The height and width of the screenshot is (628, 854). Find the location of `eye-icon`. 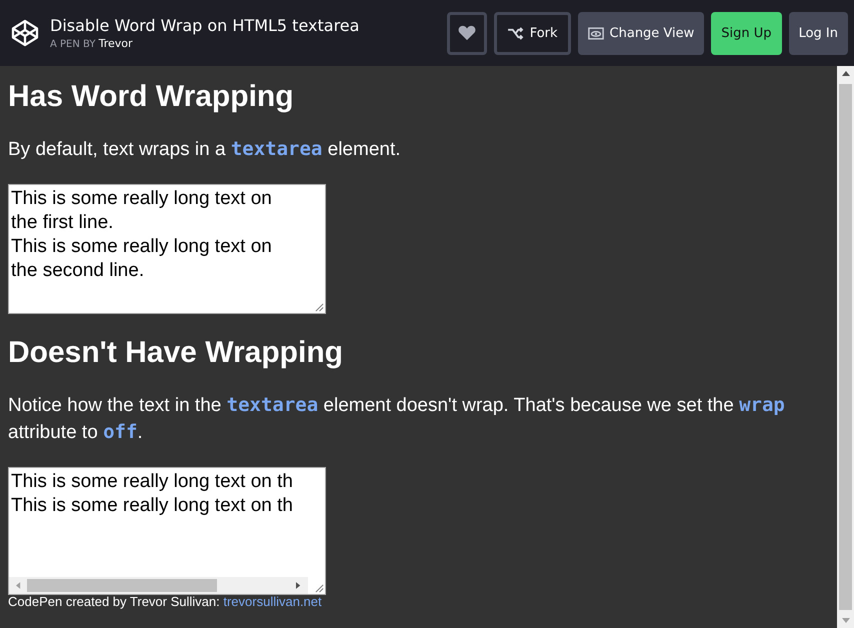

eye-icon is located at coordinates (596, 33).